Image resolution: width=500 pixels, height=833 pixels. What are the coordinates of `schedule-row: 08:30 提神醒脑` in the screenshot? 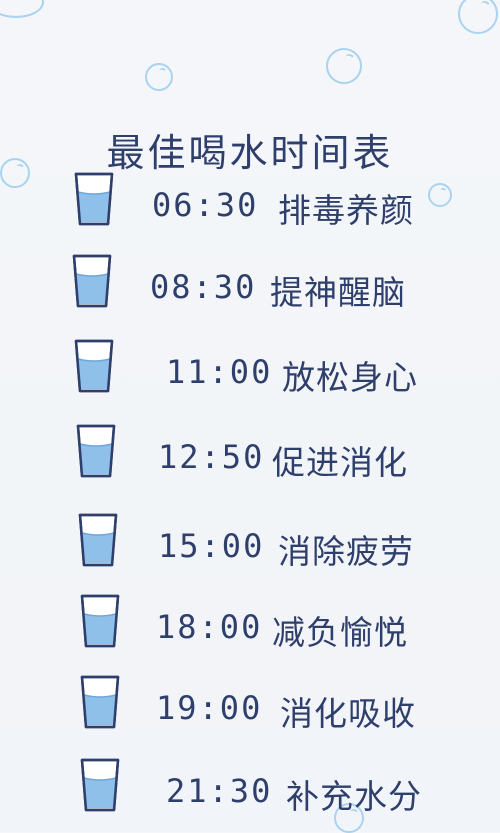 It's located at (250, 287).